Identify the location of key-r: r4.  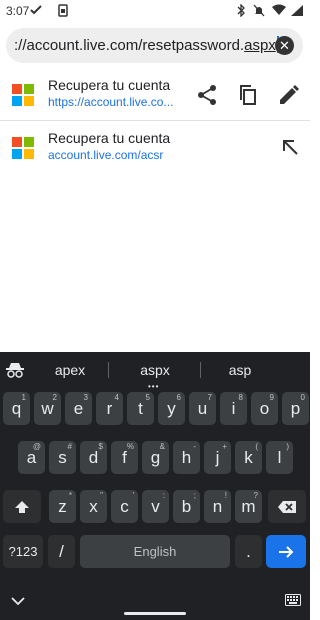
(109, 408).